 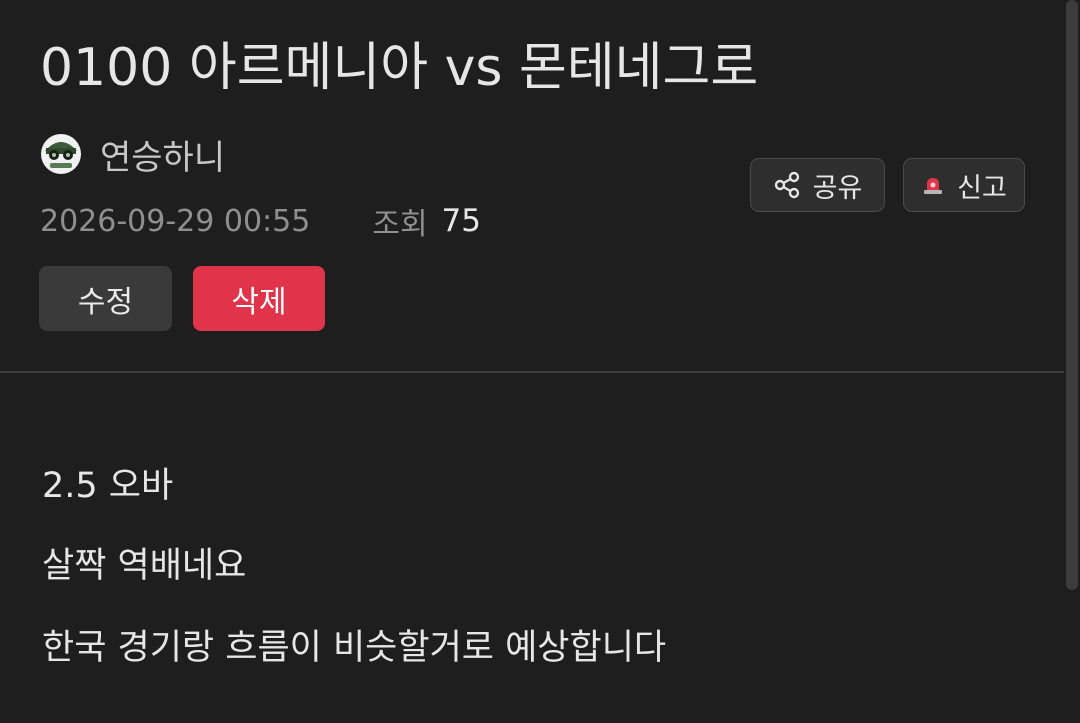 I want to click on scrollbar-thumb, so click(x=1072, y=295).